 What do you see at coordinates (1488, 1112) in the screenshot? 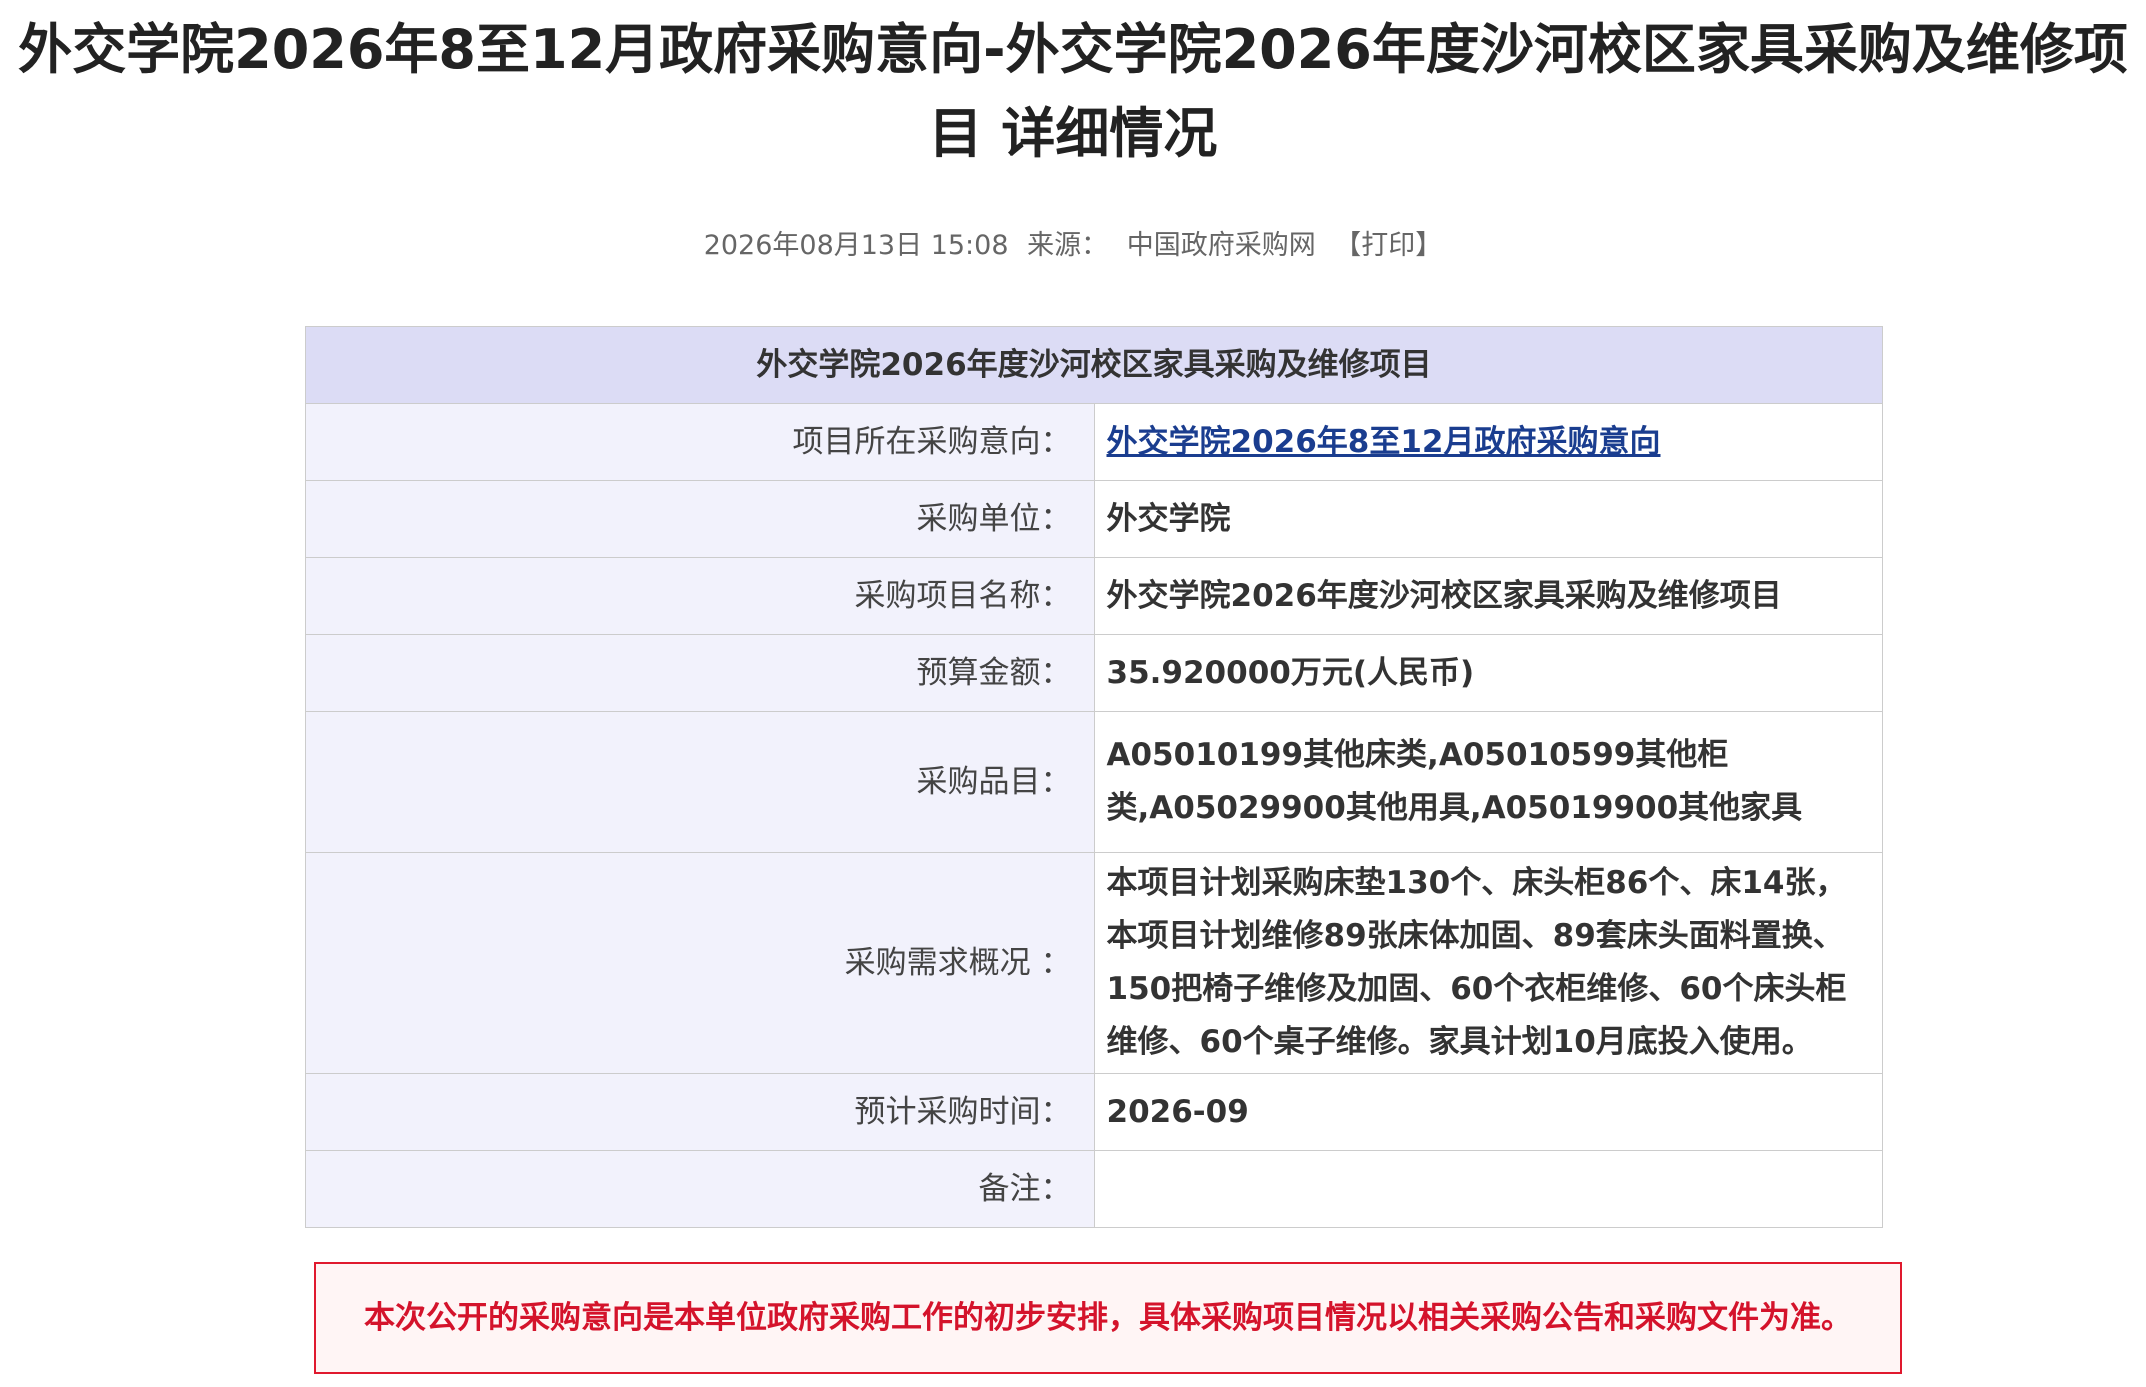
I see `row-value-expected-time: 2026-09` at bounding box center [1488, 1112].